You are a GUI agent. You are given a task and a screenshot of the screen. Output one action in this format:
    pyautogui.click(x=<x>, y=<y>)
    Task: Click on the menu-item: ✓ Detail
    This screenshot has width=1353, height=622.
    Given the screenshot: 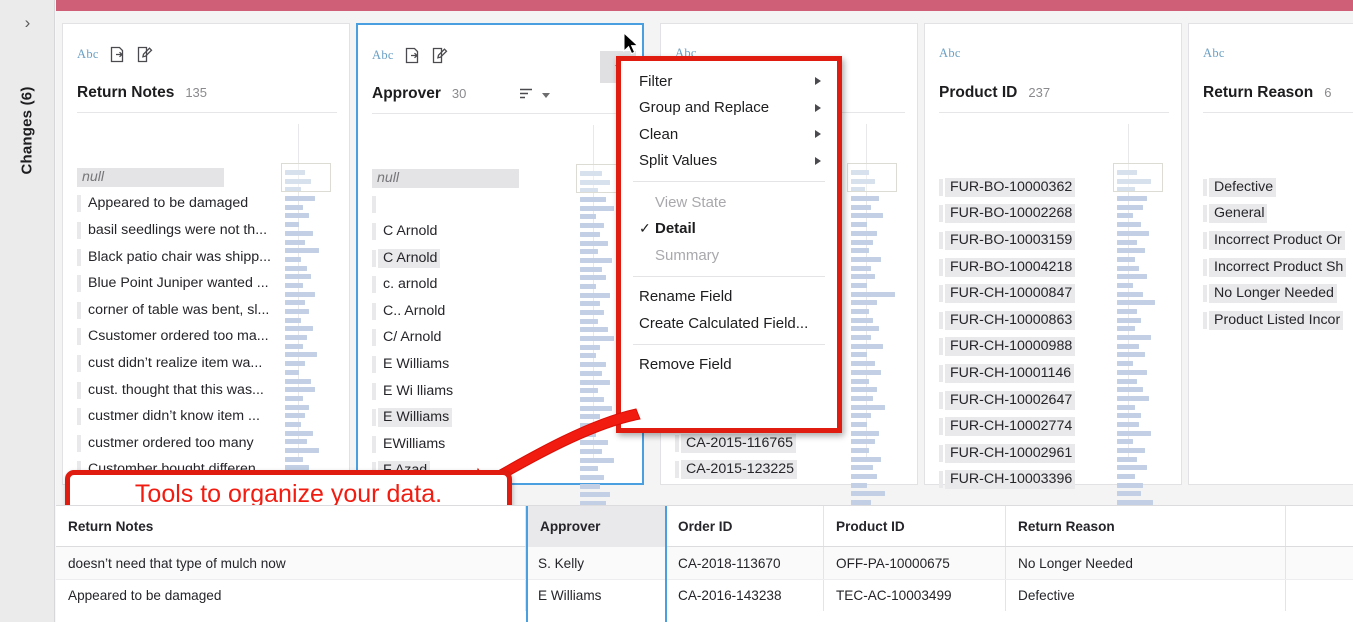 What is the action you would take?
    pyautogui.click(x=729, y=229)
    